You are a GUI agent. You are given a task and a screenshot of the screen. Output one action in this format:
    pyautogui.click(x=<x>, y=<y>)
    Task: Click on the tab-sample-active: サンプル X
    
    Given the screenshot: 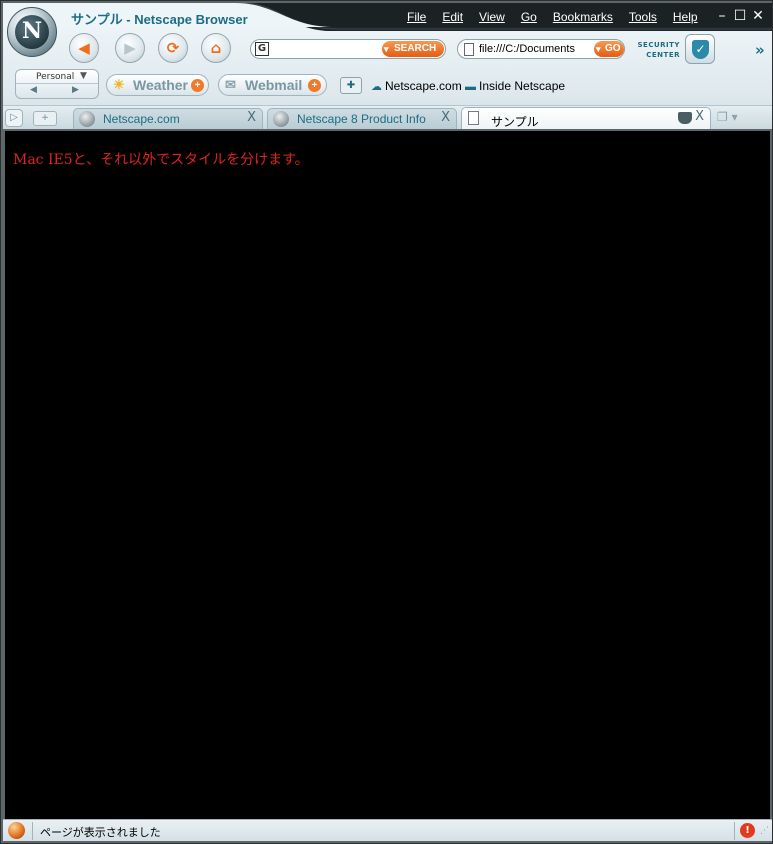 What is the action you would take?
    pyautogui.click(x=586, y=118)
    